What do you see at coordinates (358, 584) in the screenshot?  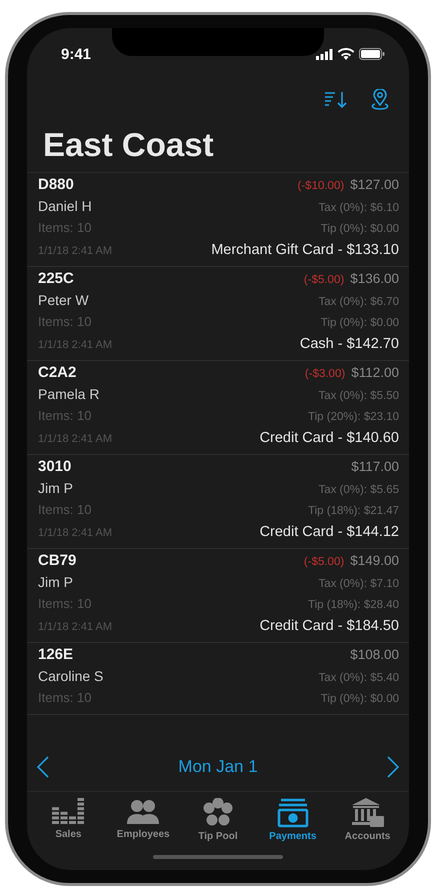 I see `tax-amount: Tax (0%): $7.10` at bounding box center [358, 584].